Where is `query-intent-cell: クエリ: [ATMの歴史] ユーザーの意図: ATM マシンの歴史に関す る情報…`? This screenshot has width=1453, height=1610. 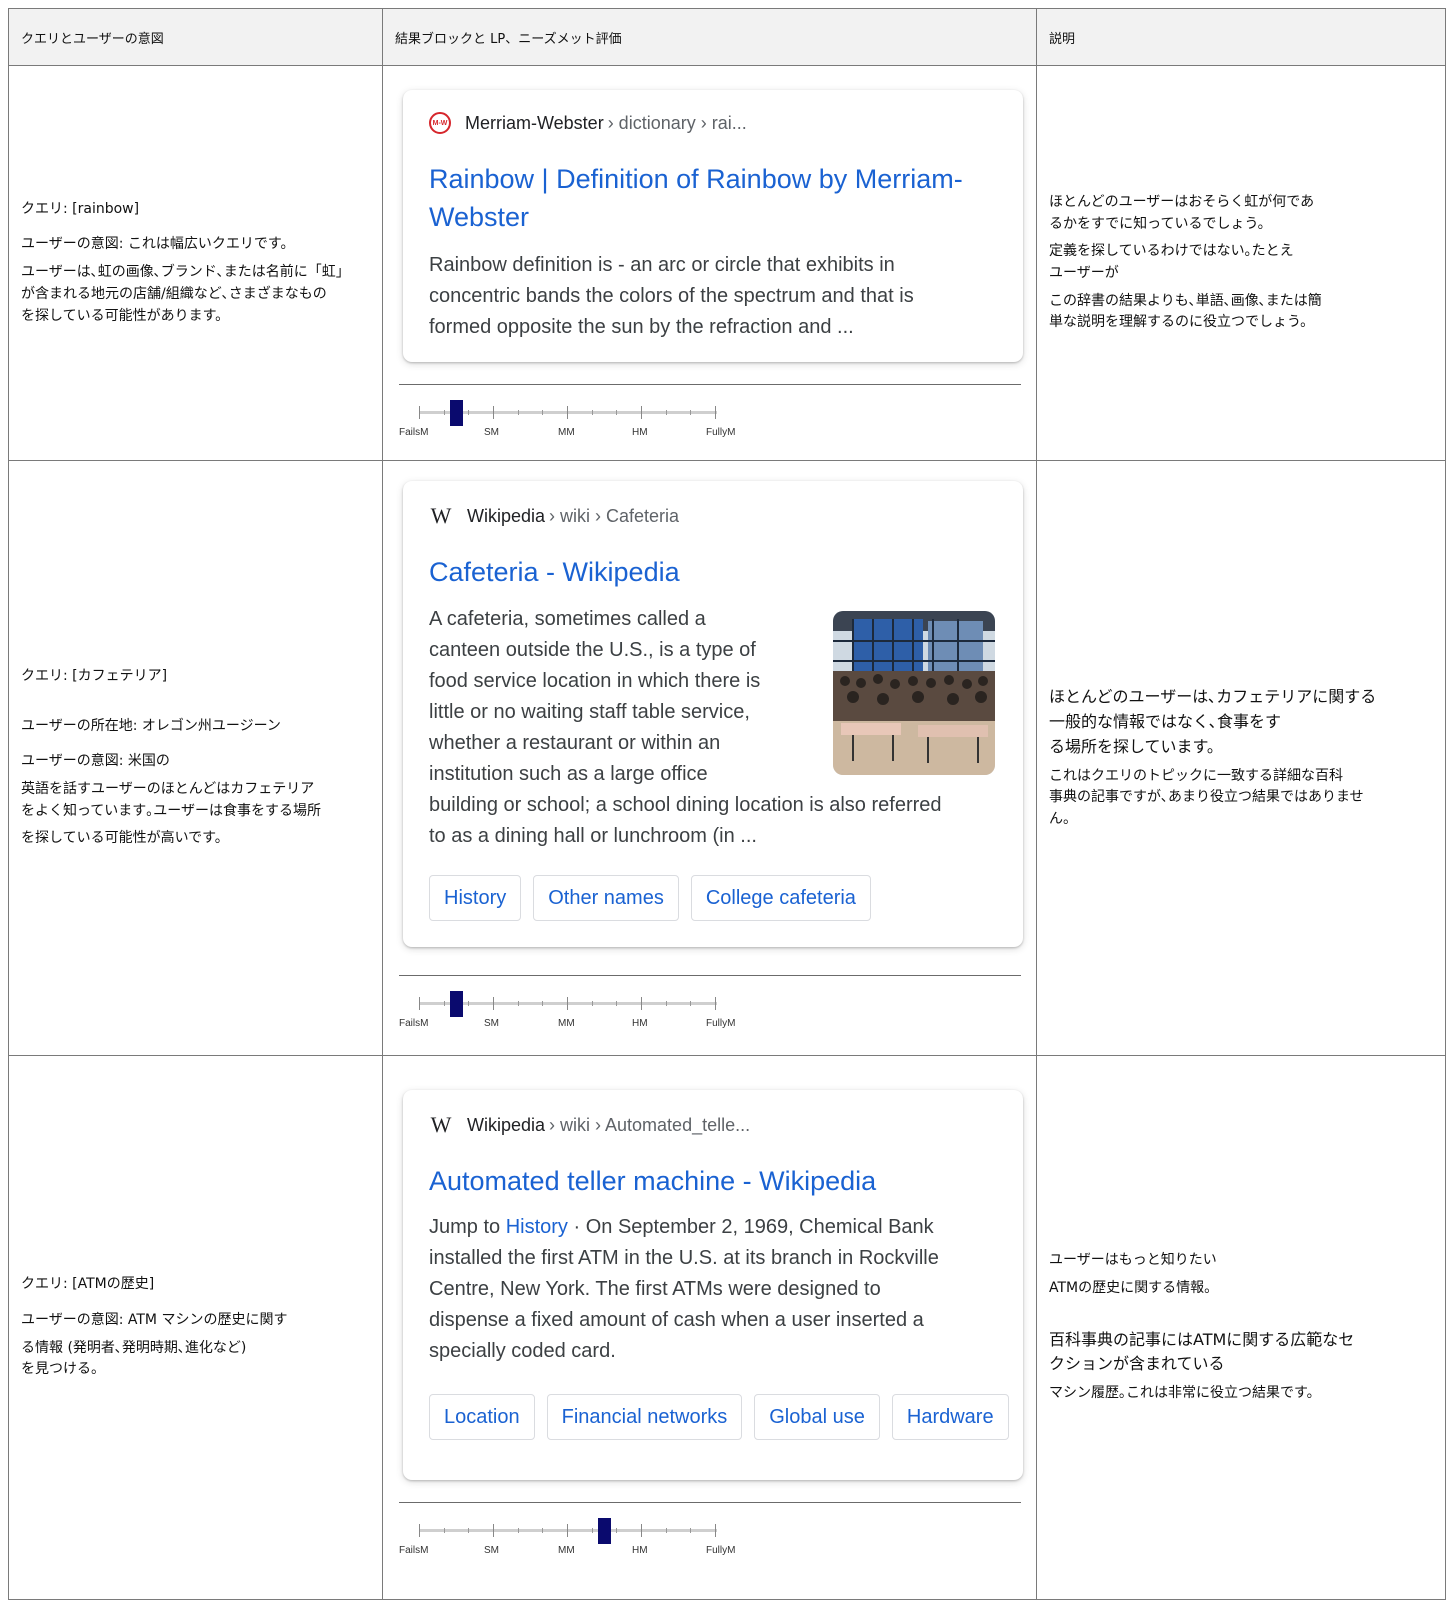
query-intent-cell: クエリ: [ATMの歴史] ユーザーの意図: ATM マシンの歴史に関す る情報… is located at coordinates (195, 1327).